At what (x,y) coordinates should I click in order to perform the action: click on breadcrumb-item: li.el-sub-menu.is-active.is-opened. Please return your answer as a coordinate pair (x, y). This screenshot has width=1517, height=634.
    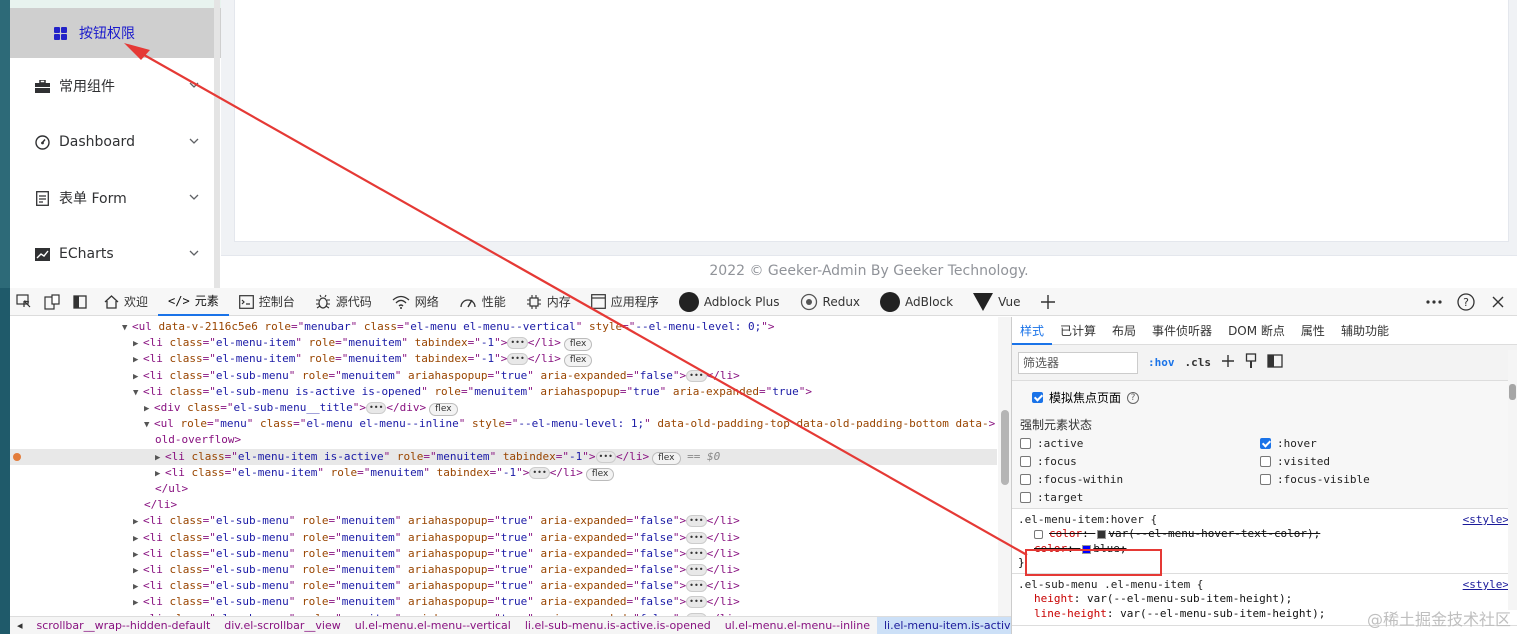
    Looking at the image, I should click on (618, 625).